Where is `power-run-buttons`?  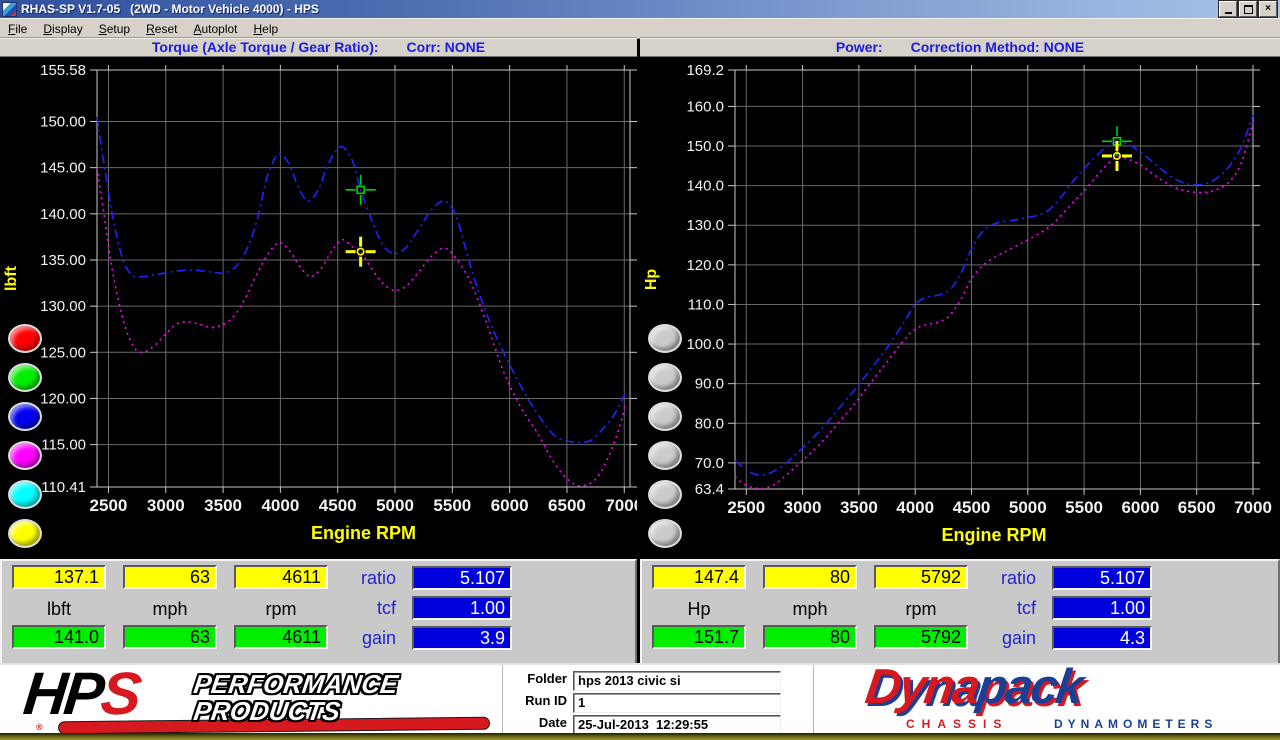 power-run-buttons is located at coordinates (665, 441).